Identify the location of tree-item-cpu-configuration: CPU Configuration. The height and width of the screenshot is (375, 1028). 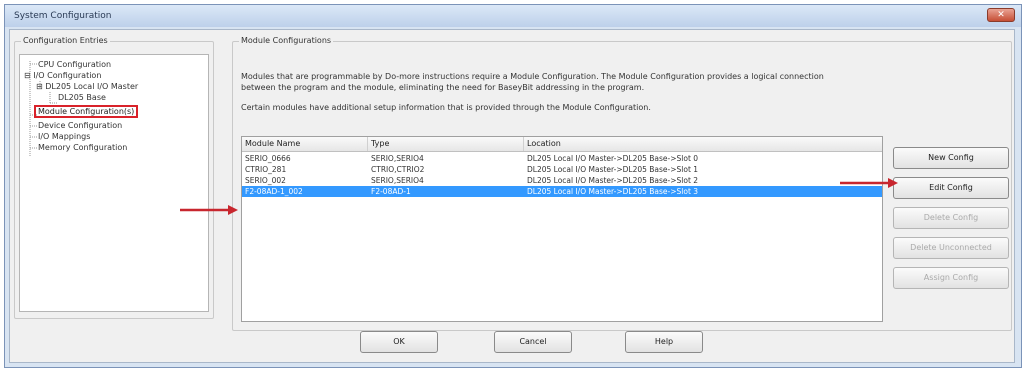
(74, 64).